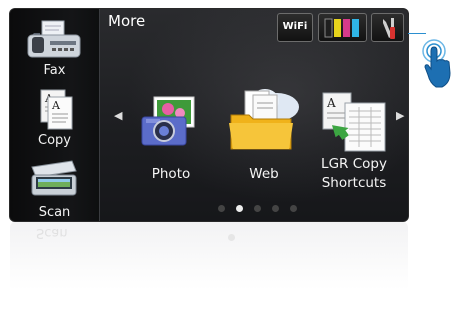 Image resolution: width=460 pixels, height=311 pixels. I want to click on app-photo: Photo, so click(171, 127).